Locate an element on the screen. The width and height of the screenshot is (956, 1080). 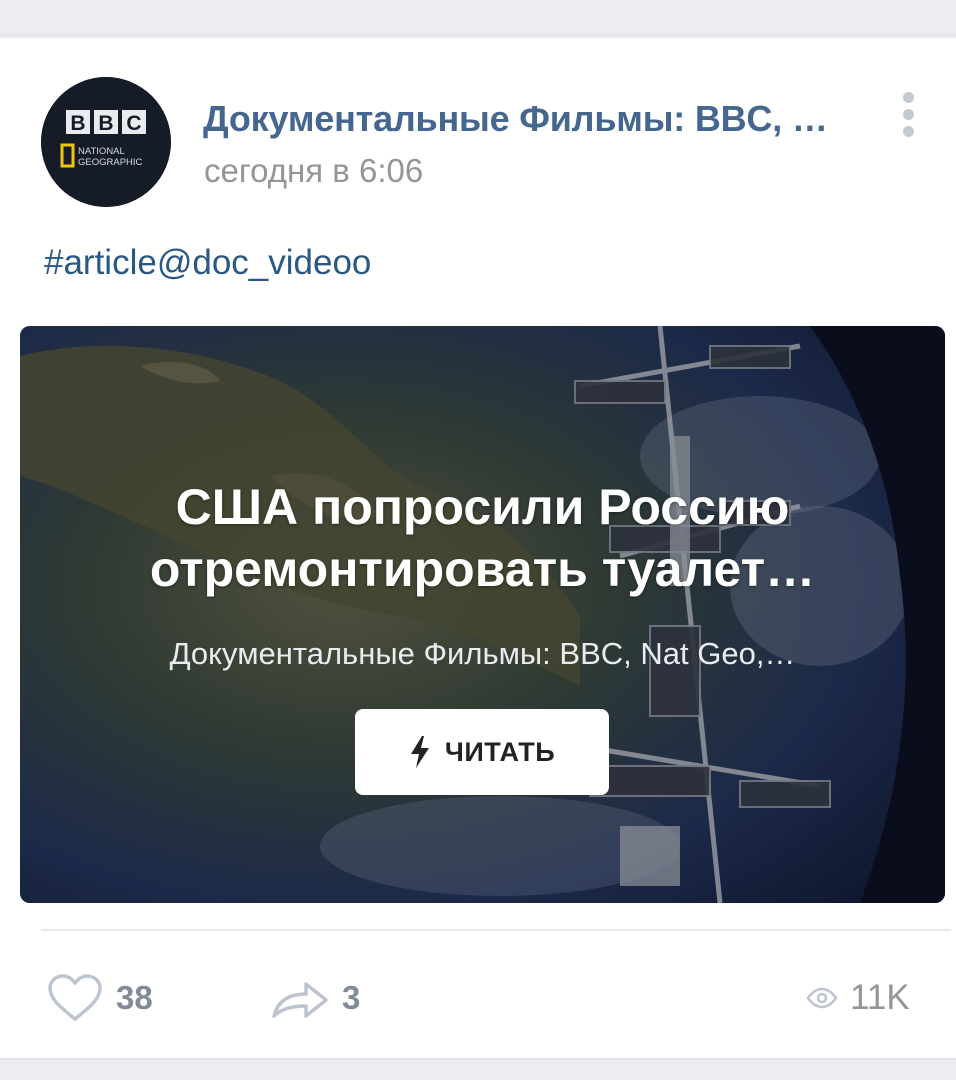
lightning-icon is located at coordinates (419, 752).